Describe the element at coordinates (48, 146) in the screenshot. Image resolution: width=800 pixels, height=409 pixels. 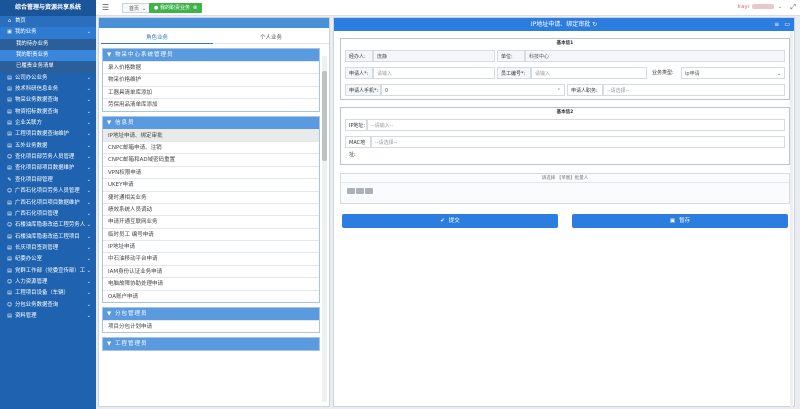
I see `sidebar-item: ▤ 五外业务数据 ⌄` at that location.